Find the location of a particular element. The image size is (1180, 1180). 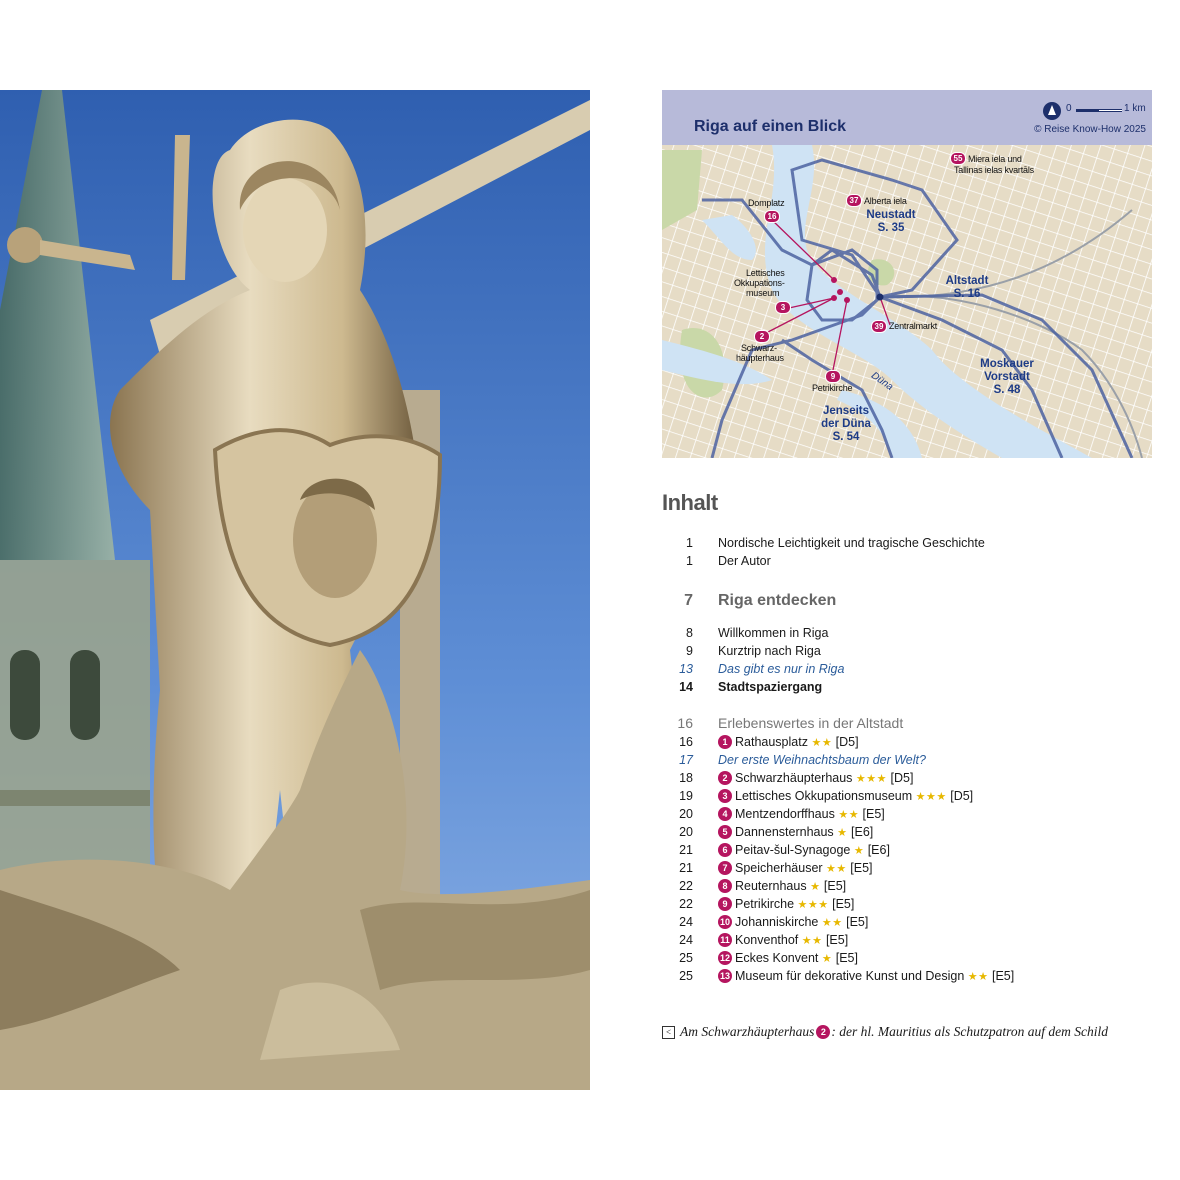

toc-title: Dannensternhaus is located at coordinates (784, 832).